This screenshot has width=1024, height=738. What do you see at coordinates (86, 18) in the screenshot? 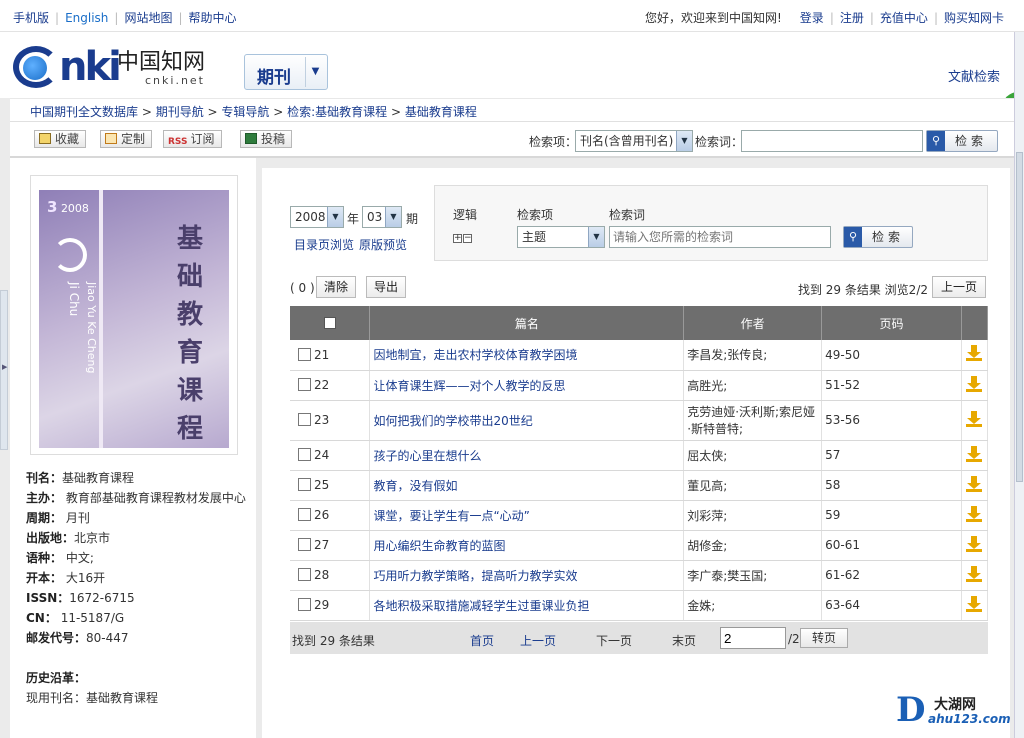
I see `english-link: English` at bounding box center [86, 18].